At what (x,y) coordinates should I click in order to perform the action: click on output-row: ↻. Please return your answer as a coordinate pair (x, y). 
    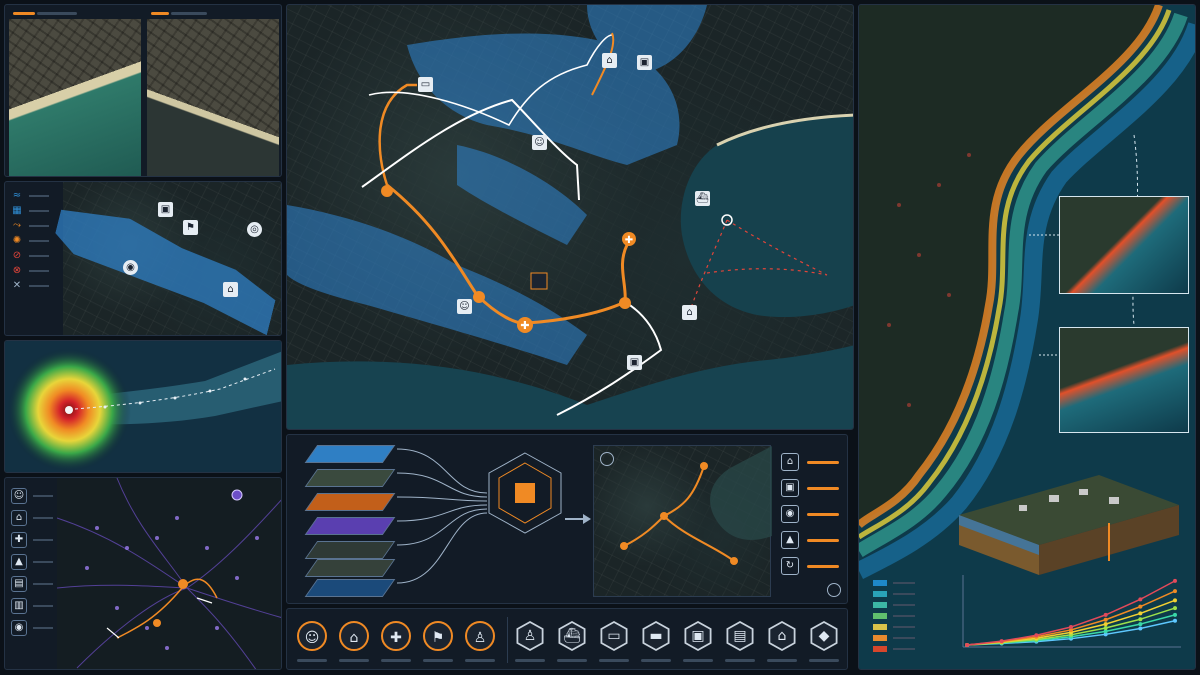
    Looking at the image, I should click on (810, 566).